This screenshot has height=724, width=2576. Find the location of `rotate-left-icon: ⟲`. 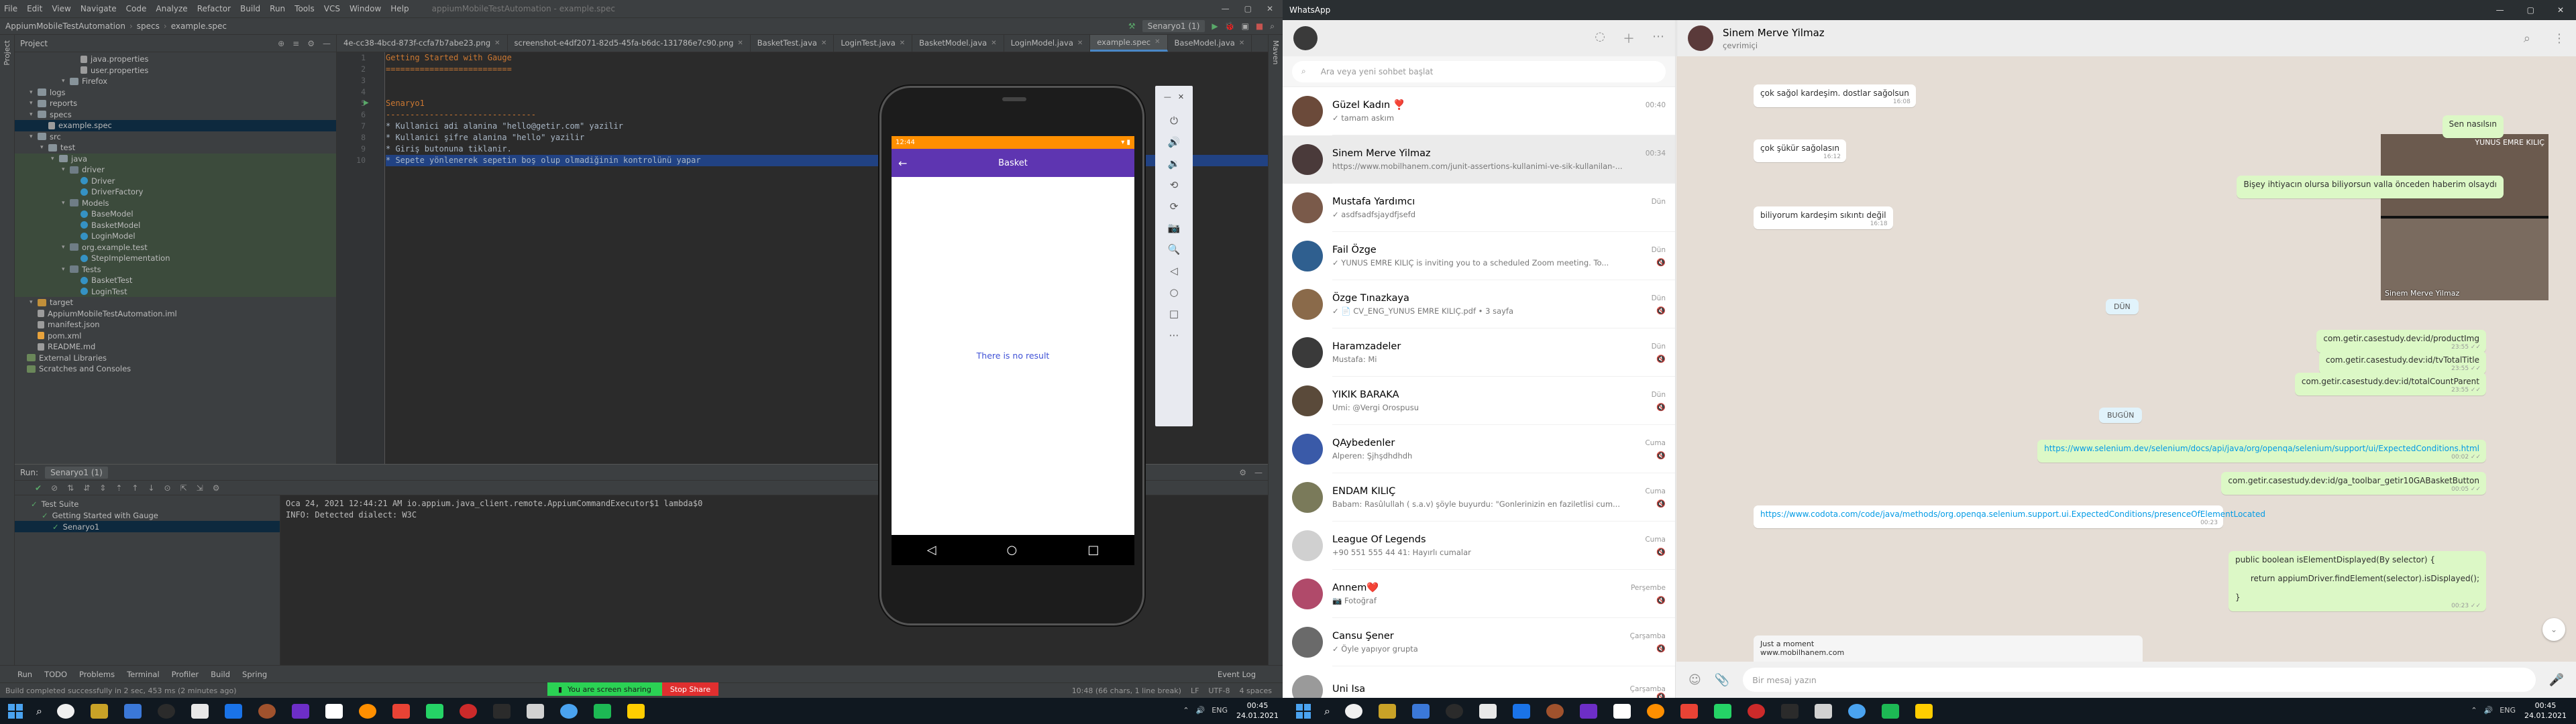

rotate-left-icon: ⟲ is located at coordinates (1174, 185).